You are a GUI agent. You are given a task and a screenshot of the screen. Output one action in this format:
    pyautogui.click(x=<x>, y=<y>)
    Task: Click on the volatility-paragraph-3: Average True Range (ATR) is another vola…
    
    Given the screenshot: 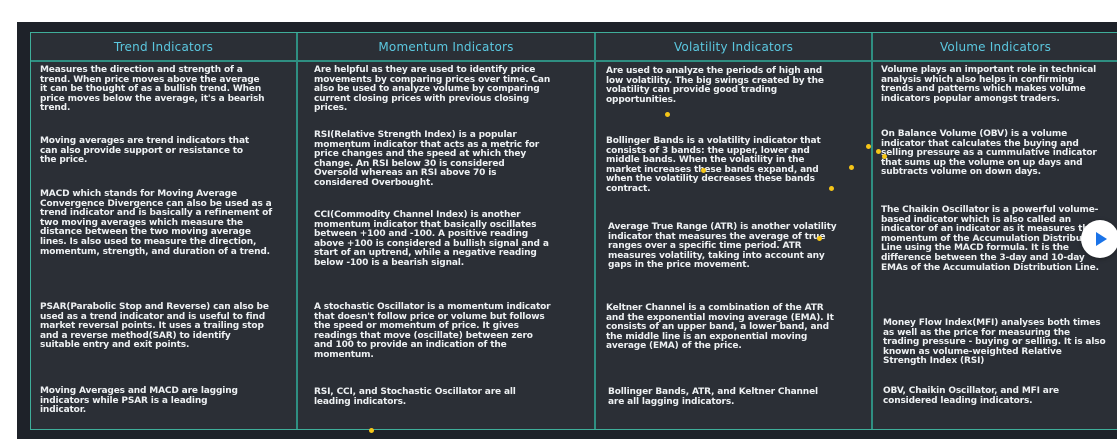 What is the action you would take?
    pyautogui.click(x=722, y=246)
    